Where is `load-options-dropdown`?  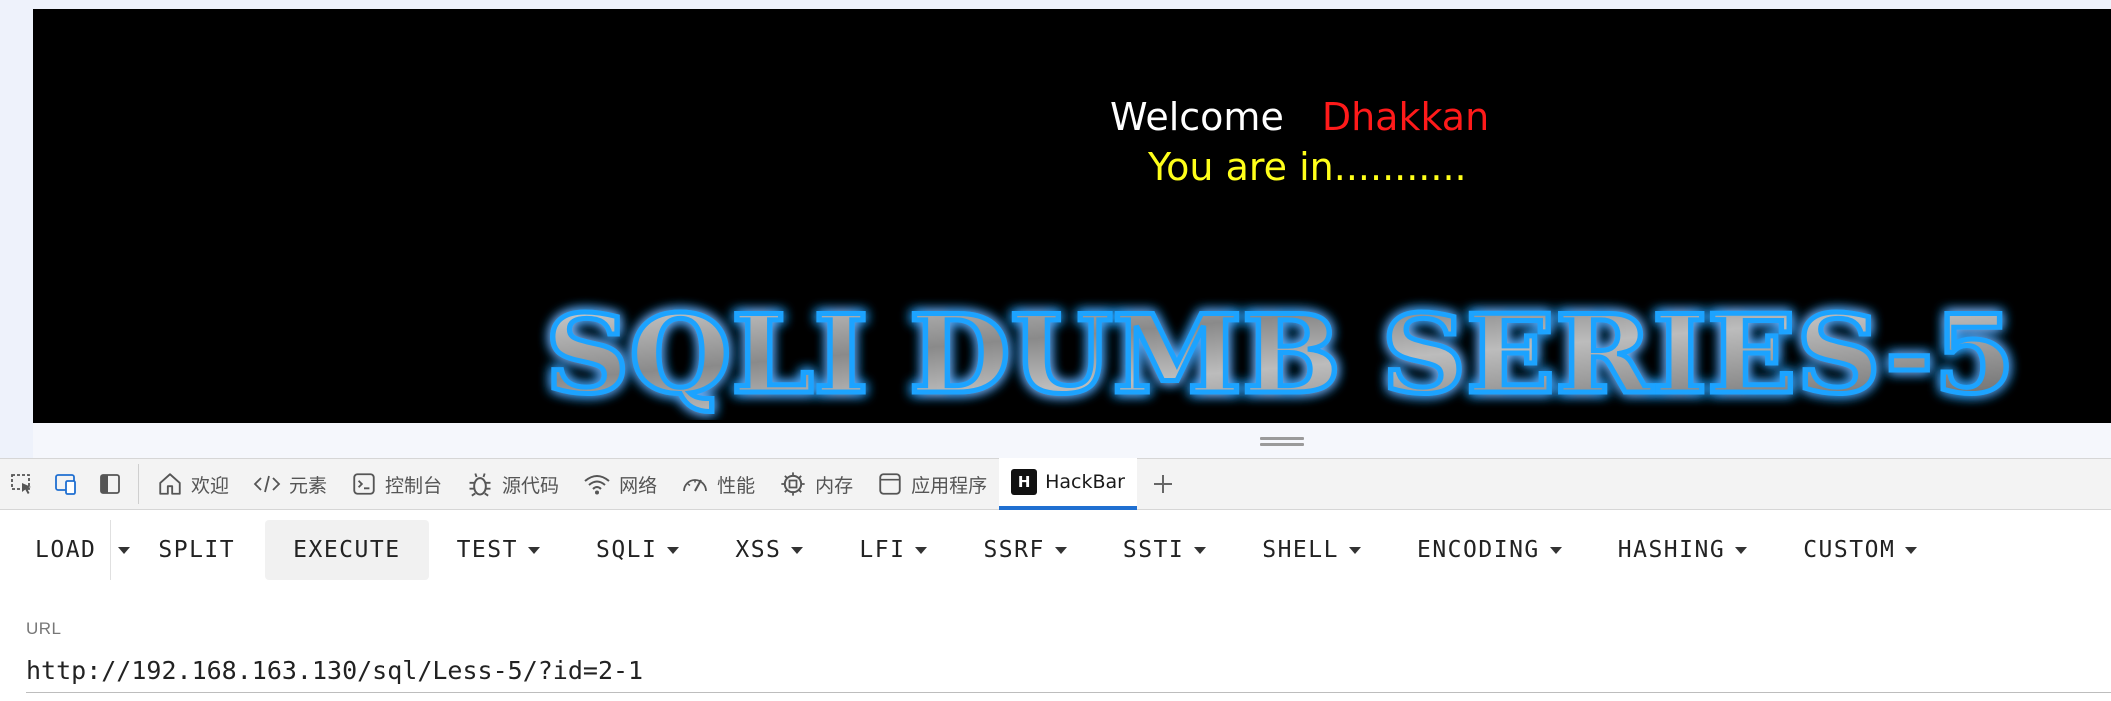
load-options-dropdown is located at coordinates (123, 550).